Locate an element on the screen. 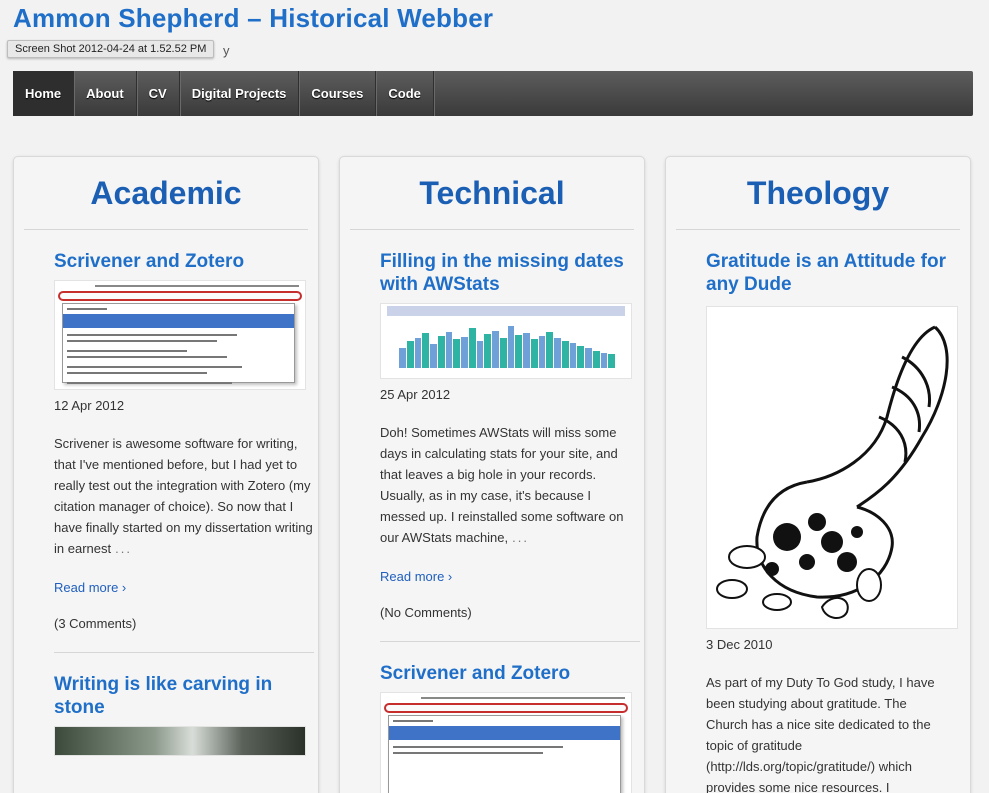 Image resolution: width=989 pixels, height=793 pixels. column-heading: Technical is located at coordinates (492, 193).